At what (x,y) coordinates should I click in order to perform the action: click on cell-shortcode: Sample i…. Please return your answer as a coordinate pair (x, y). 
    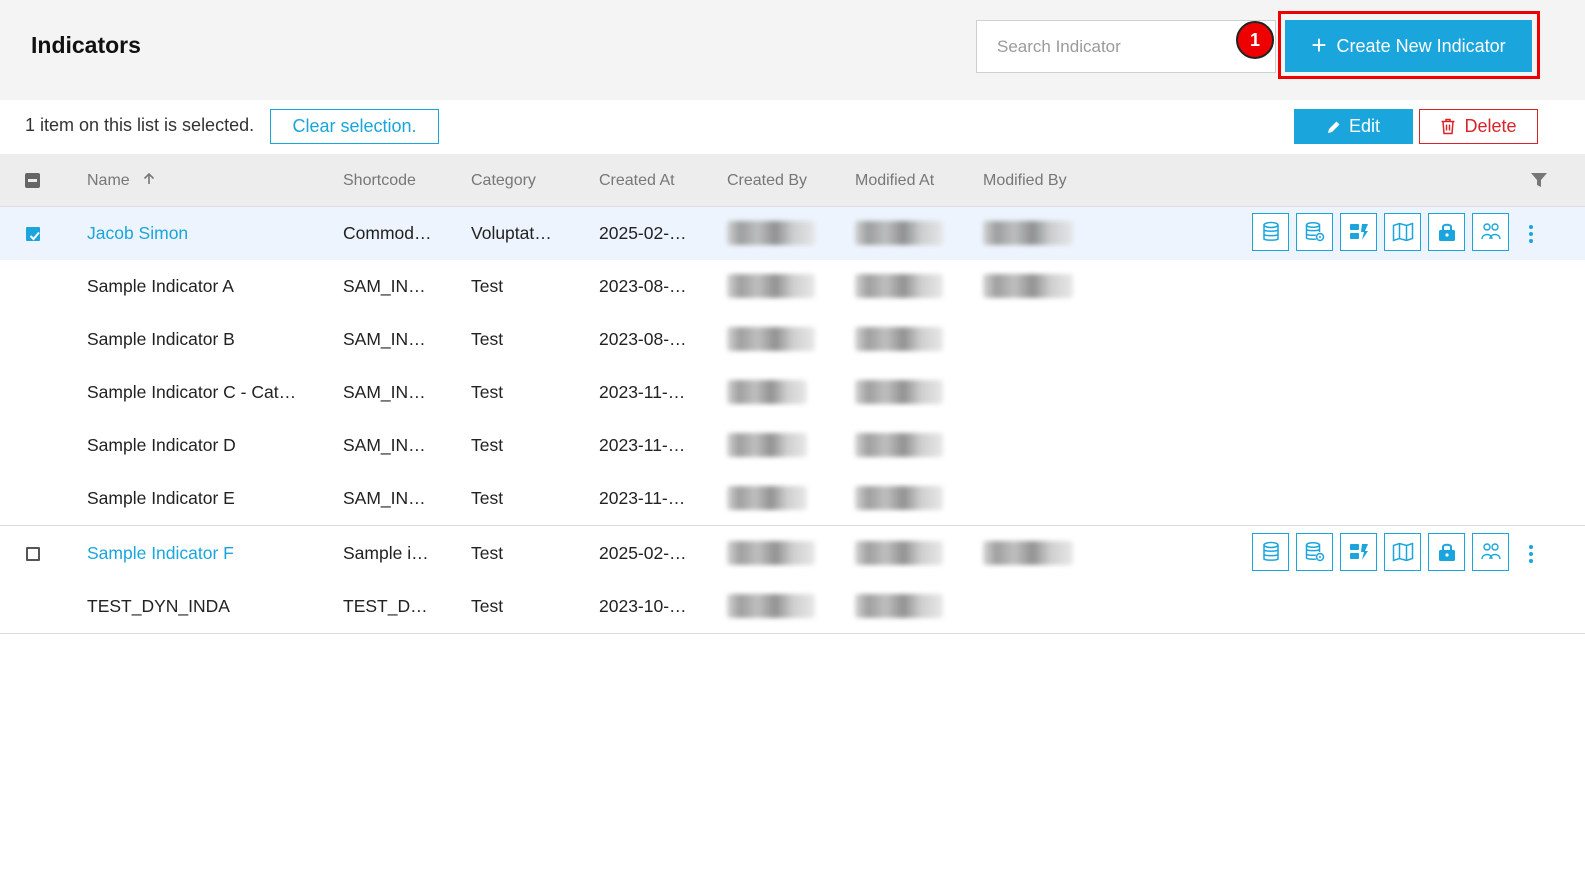
    Looking at the image, I should click on (386, 553).